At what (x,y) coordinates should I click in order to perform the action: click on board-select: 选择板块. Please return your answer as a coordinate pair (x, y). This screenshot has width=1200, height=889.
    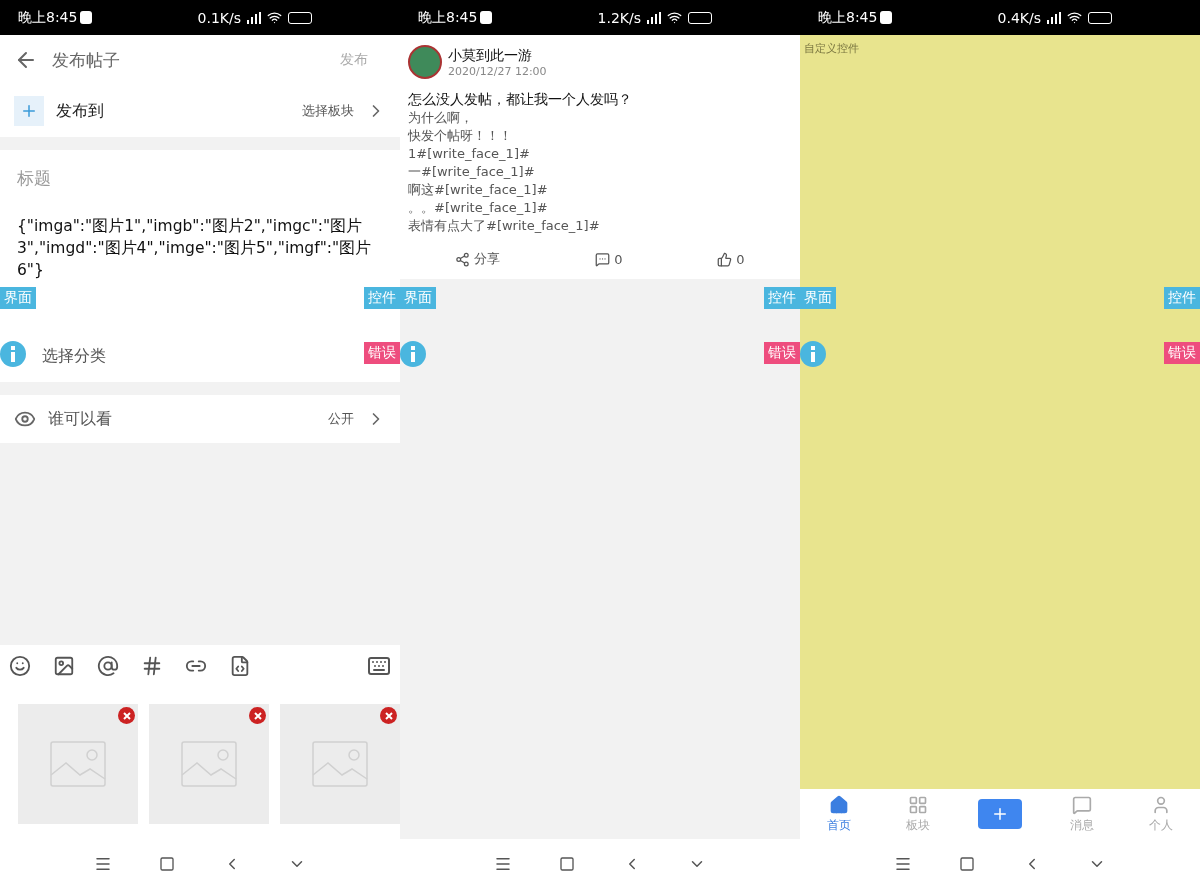
    Looking at the image, I should click on (328, 111).